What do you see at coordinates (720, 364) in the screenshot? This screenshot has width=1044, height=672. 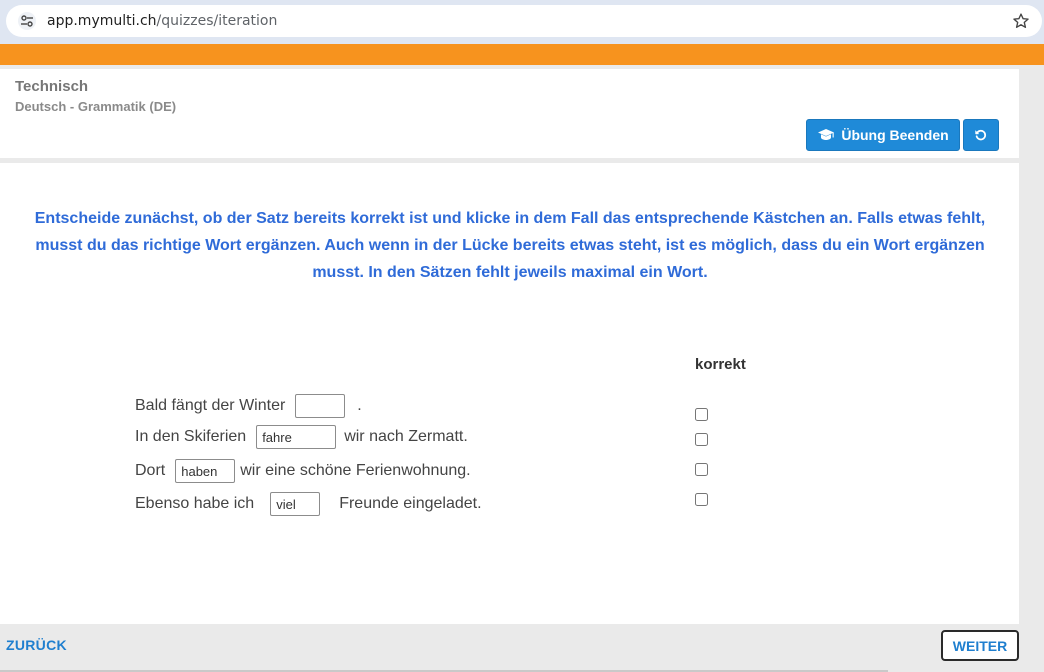 I see `correct-column-header: korrekt` at bounding box center [720, 364].